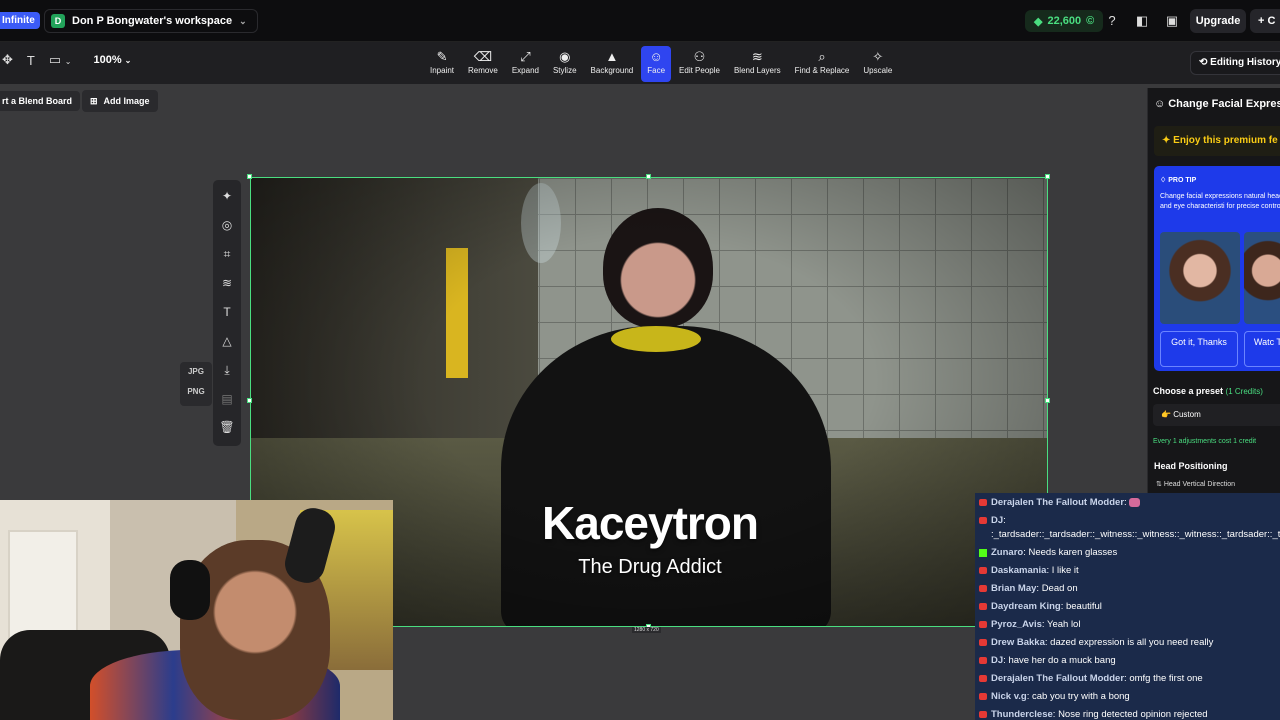 This screenshot has height=720, width=1280. Describe the element at coordinates (1062, 660) in the screenshot. I see `chat-text: have her do a muck bang` at that location.